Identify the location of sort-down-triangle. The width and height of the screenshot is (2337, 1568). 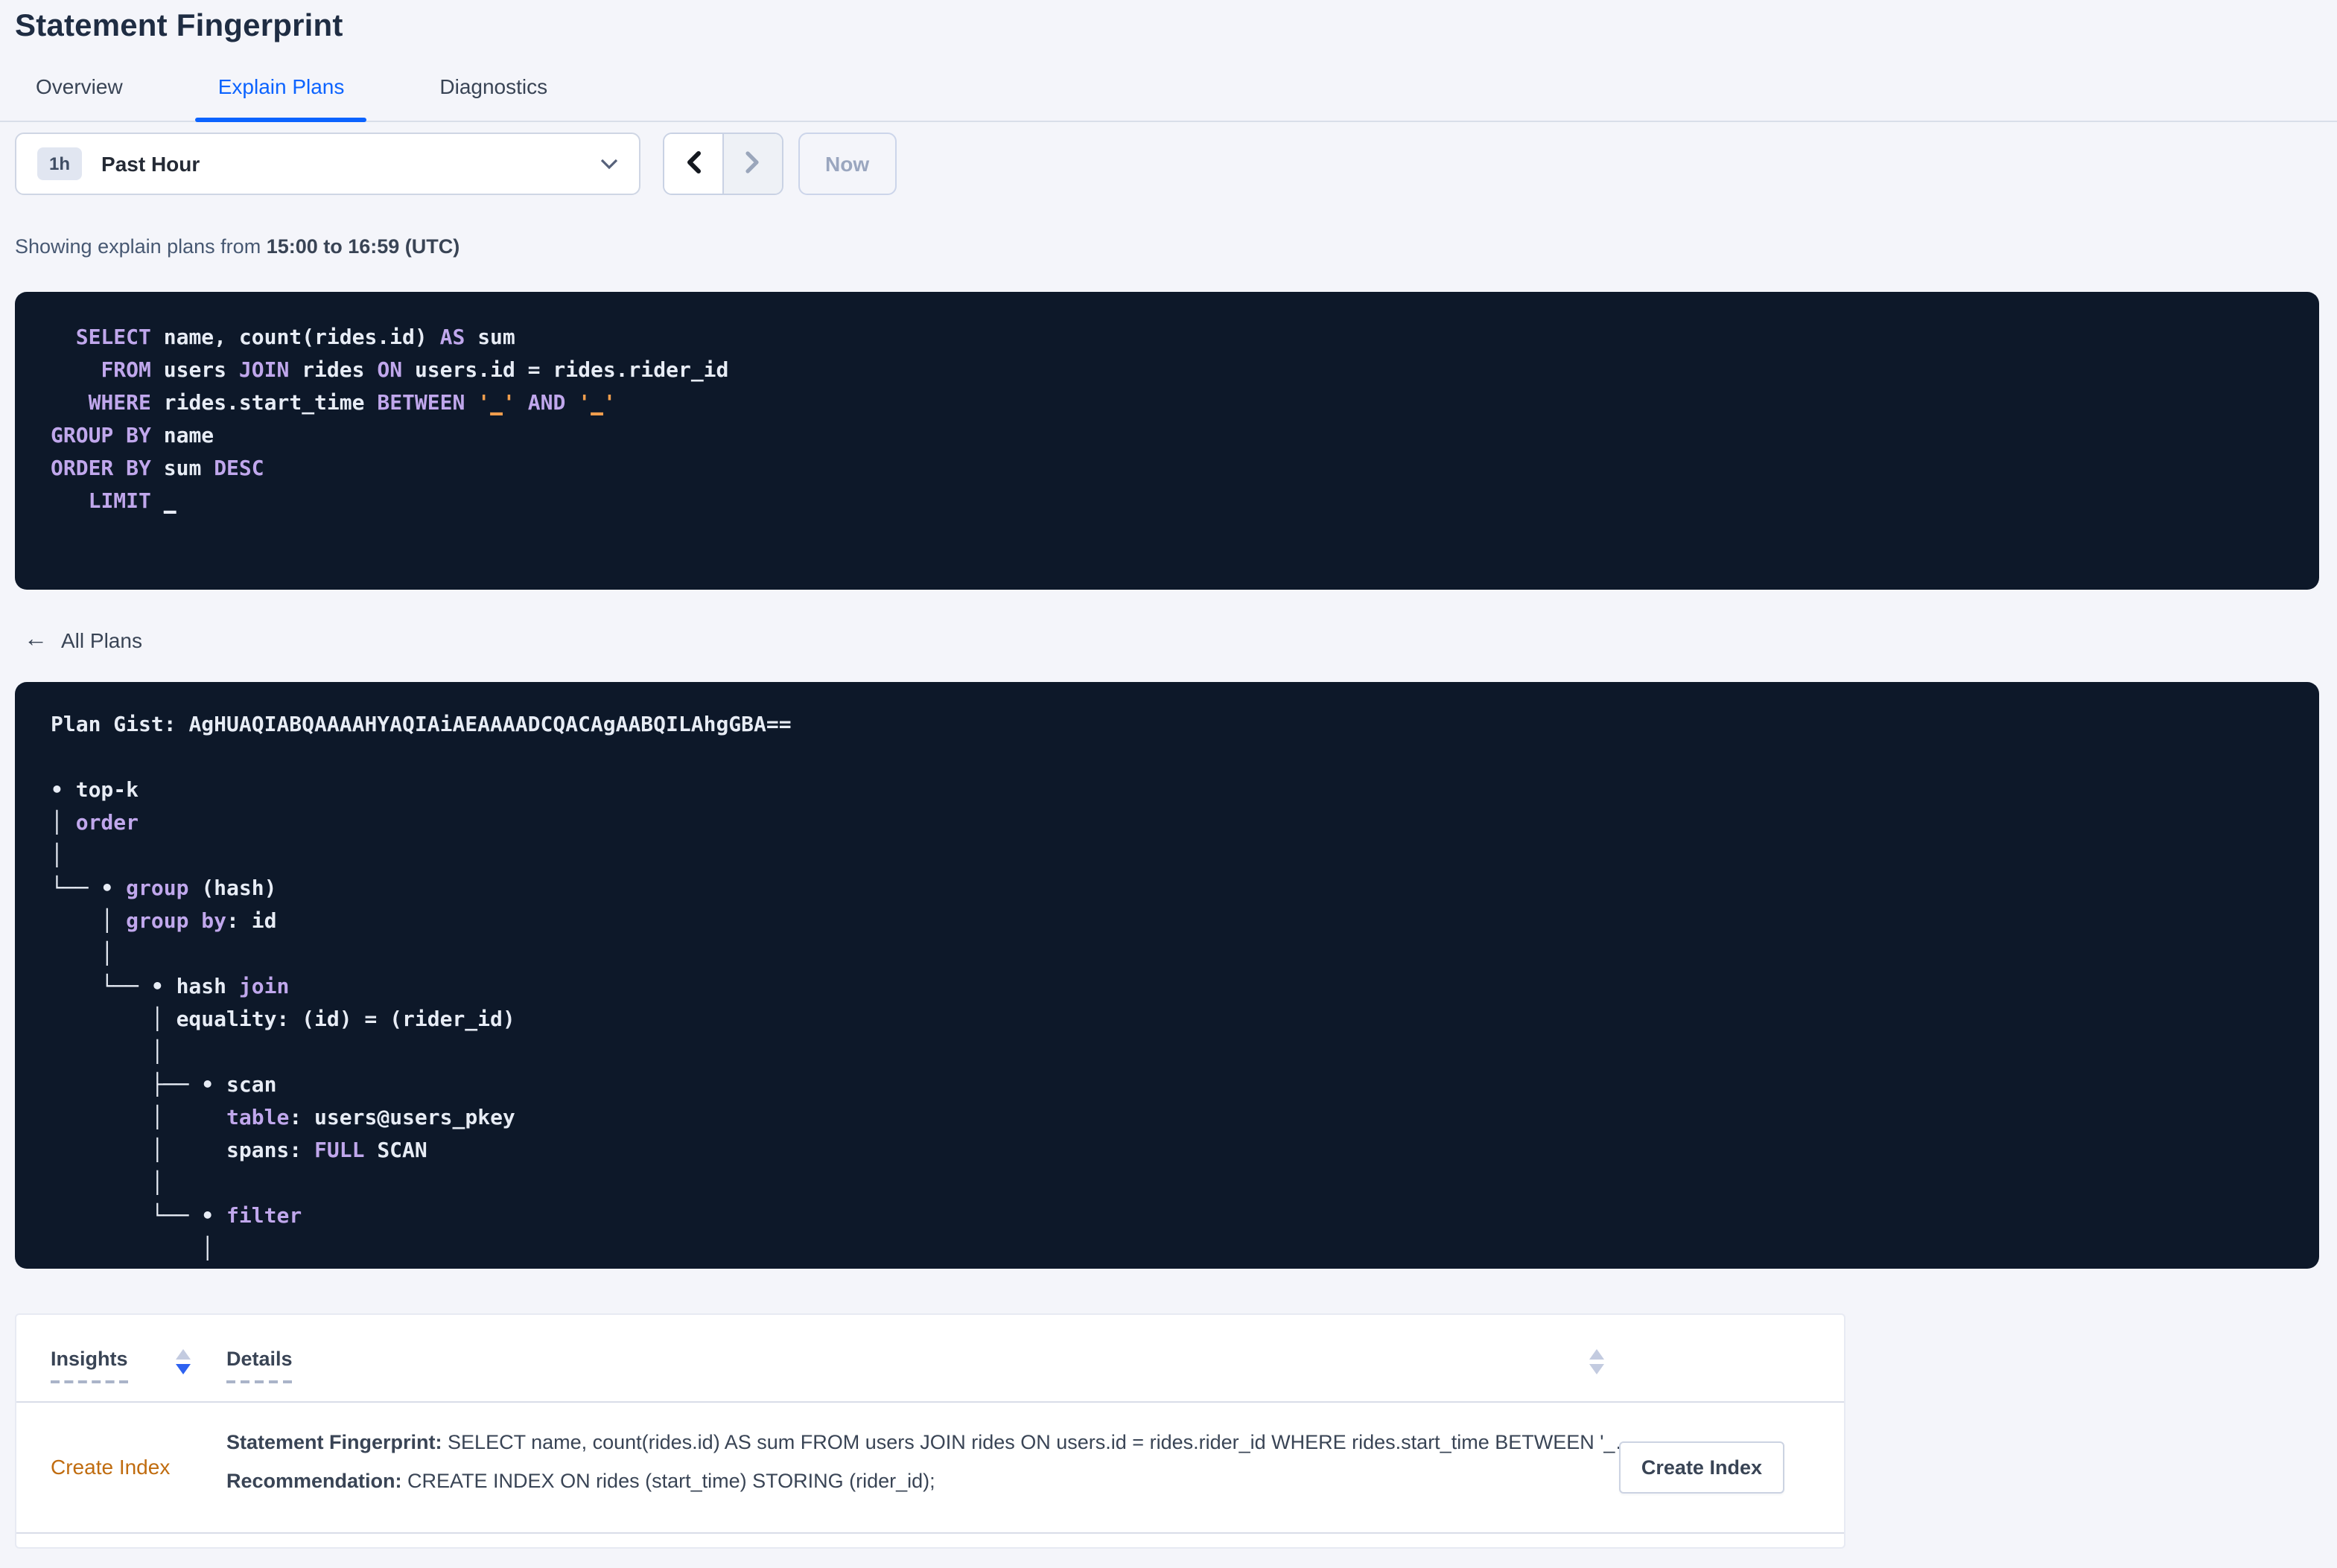
(1597, 1369).